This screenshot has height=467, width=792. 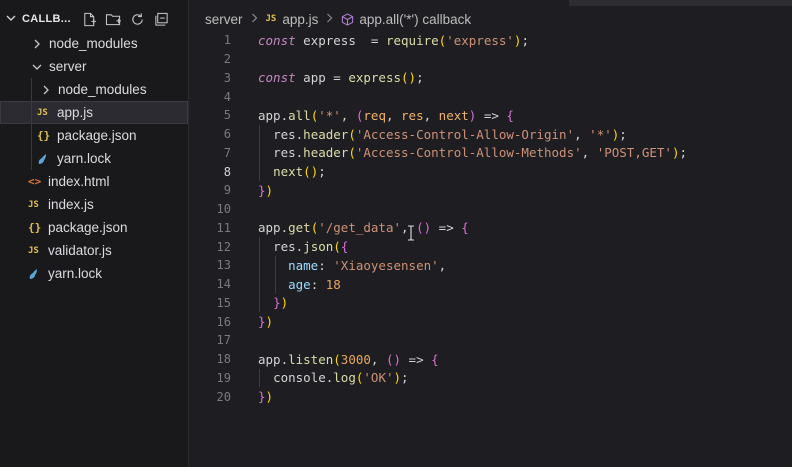 I want to click on line-number: 3, so click(x=227, y=77).